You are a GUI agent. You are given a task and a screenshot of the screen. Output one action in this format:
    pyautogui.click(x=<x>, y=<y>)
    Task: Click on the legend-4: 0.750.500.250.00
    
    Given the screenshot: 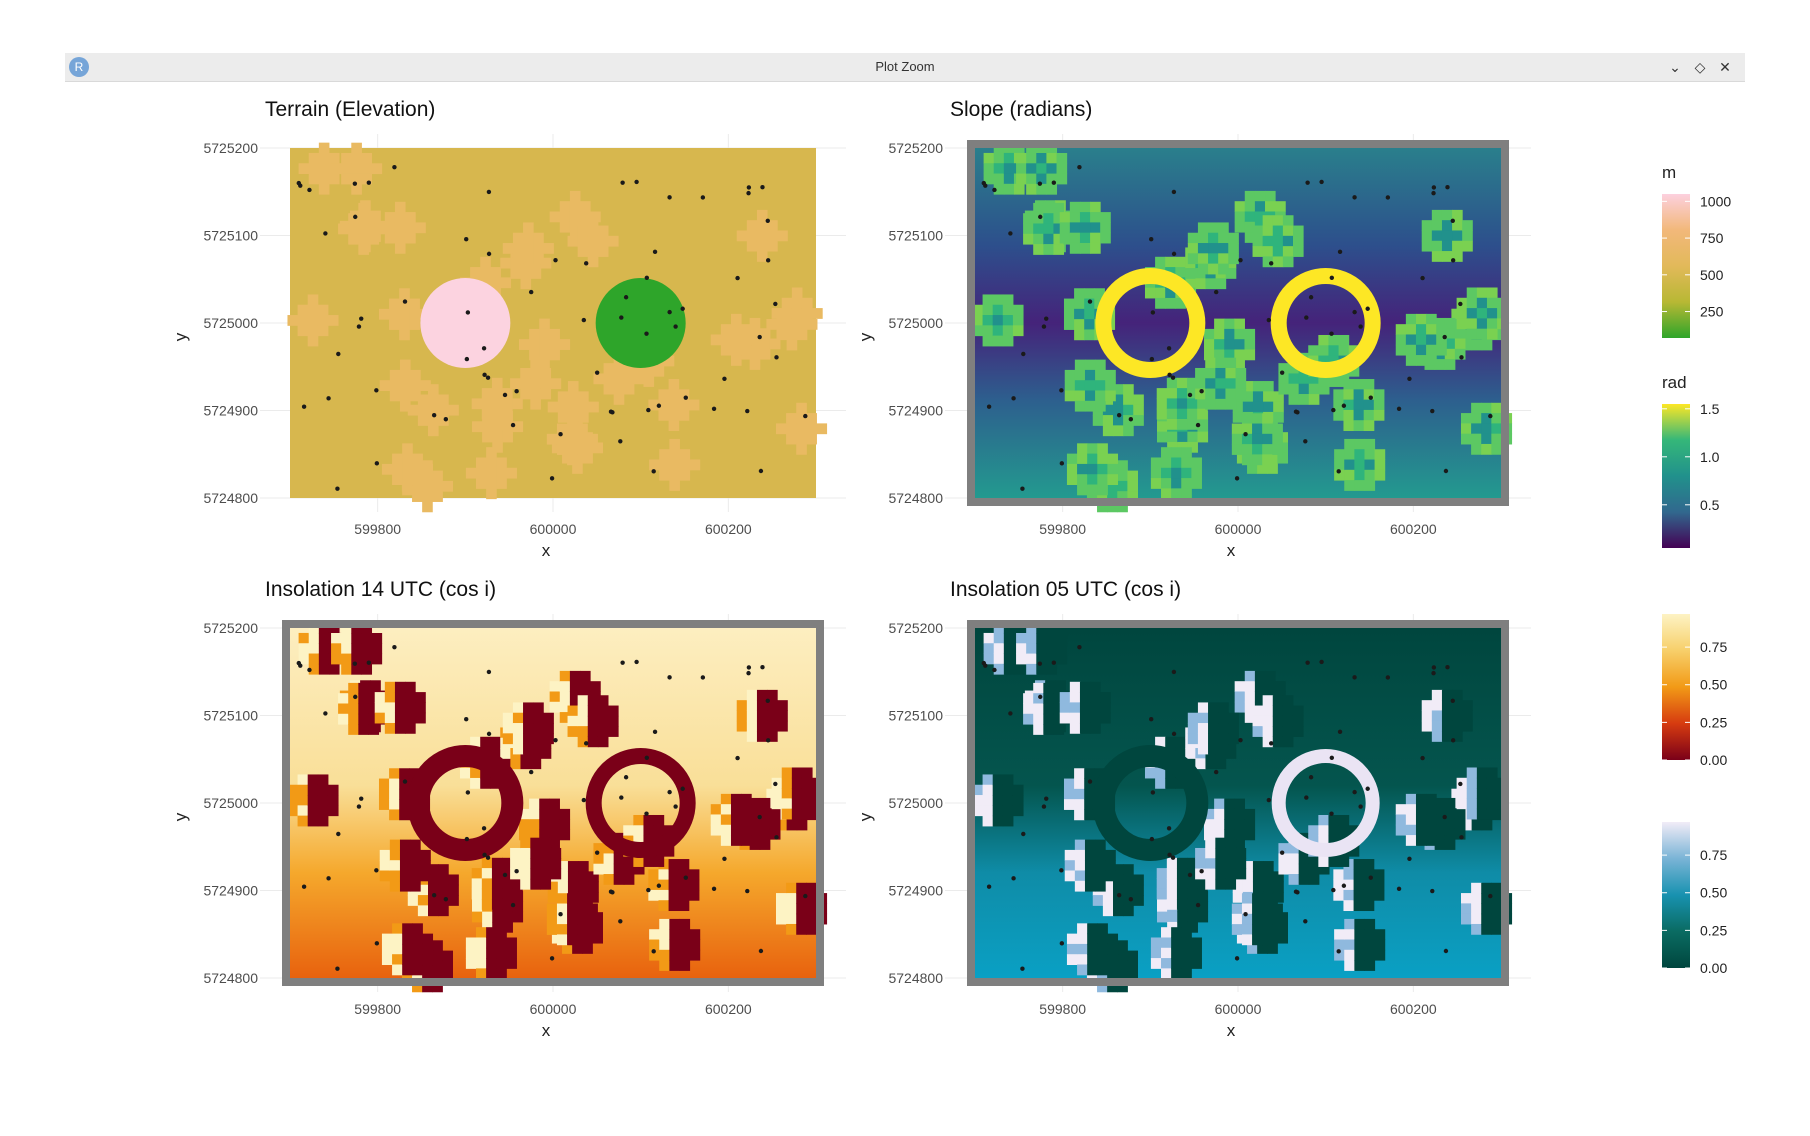 What is the action you would take?
    pyautogui.click(x=1694, y=899)
    